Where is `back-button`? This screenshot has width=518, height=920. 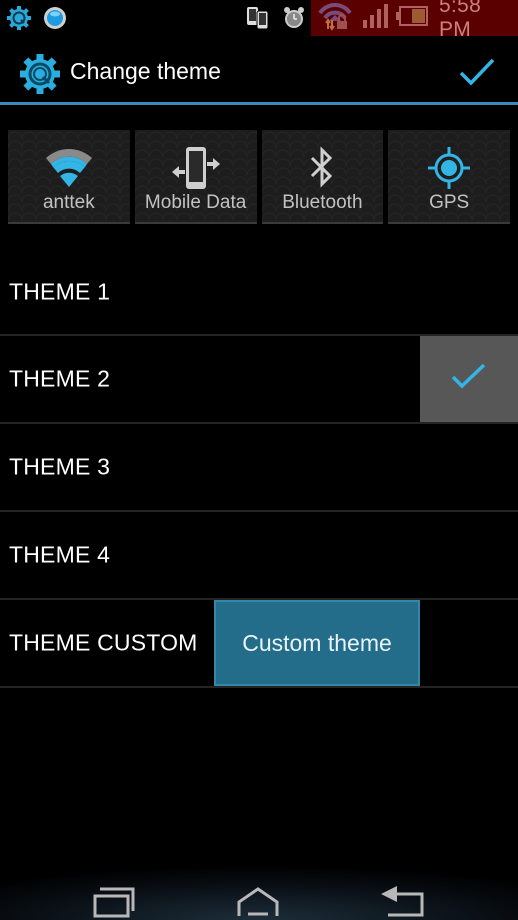
back-button is located at coordinates (406, 900).